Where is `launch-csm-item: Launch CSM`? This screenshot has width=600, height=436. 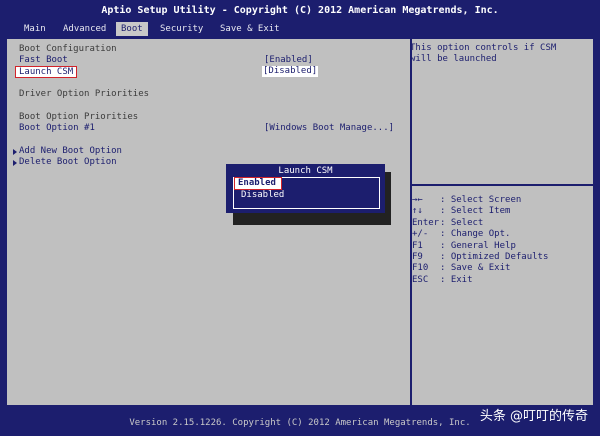
launch-csm-item: Launch CSM is located at coordinates (46, 72).